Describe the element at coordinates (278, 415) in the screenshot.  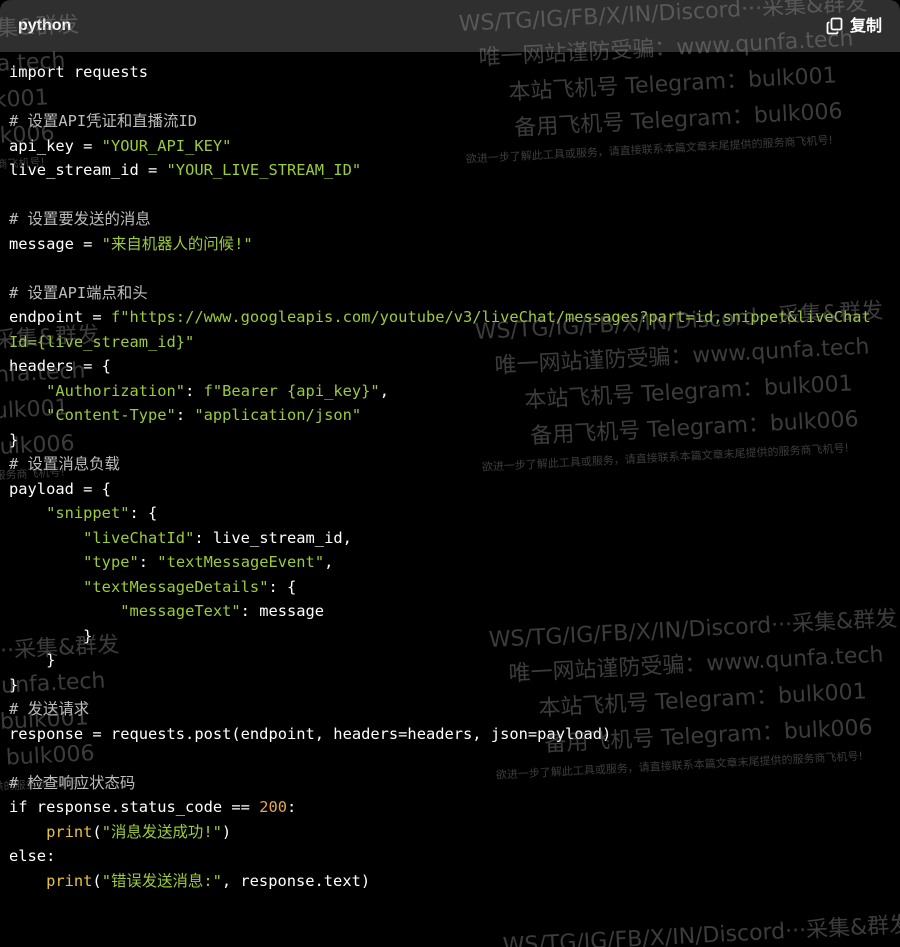
I see `code-token: "application/json"` at that location.